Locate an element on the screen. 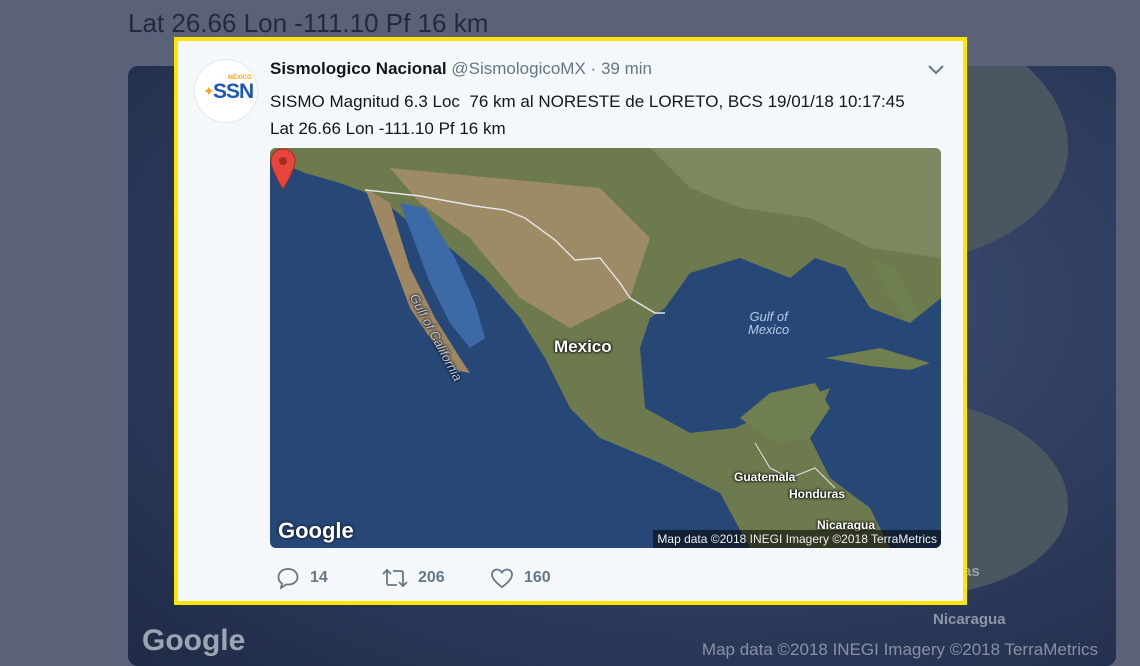 The height and width of the screenshot is (666, 1140). retweet-button: 206 is located at coordinates (413, 578).